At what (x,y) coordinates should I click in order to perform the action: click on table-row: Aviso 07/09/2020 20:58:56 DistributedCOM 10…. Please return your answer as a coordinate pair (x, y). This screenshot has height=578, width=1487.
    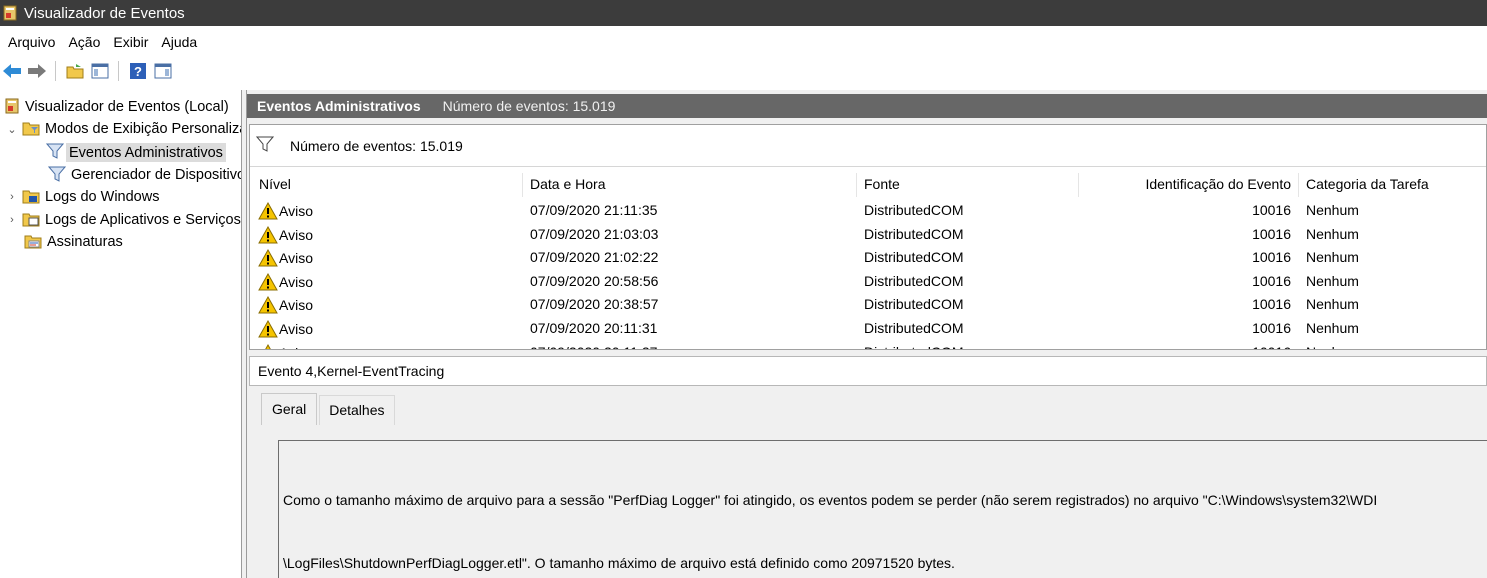
    Looking at the image, I should click on (868, 282).